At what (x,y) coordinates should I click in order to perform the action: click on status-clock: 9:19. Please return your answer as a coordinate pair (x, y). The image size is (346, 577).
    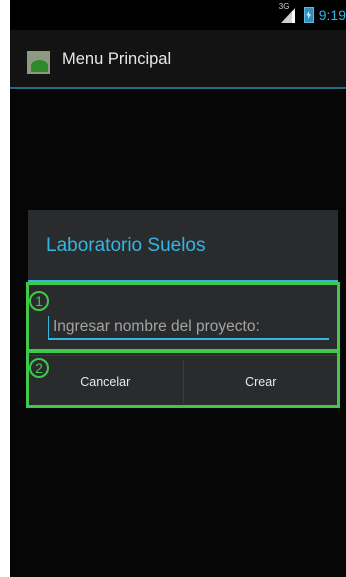
    Looking at the image, I should click on (332, 15).